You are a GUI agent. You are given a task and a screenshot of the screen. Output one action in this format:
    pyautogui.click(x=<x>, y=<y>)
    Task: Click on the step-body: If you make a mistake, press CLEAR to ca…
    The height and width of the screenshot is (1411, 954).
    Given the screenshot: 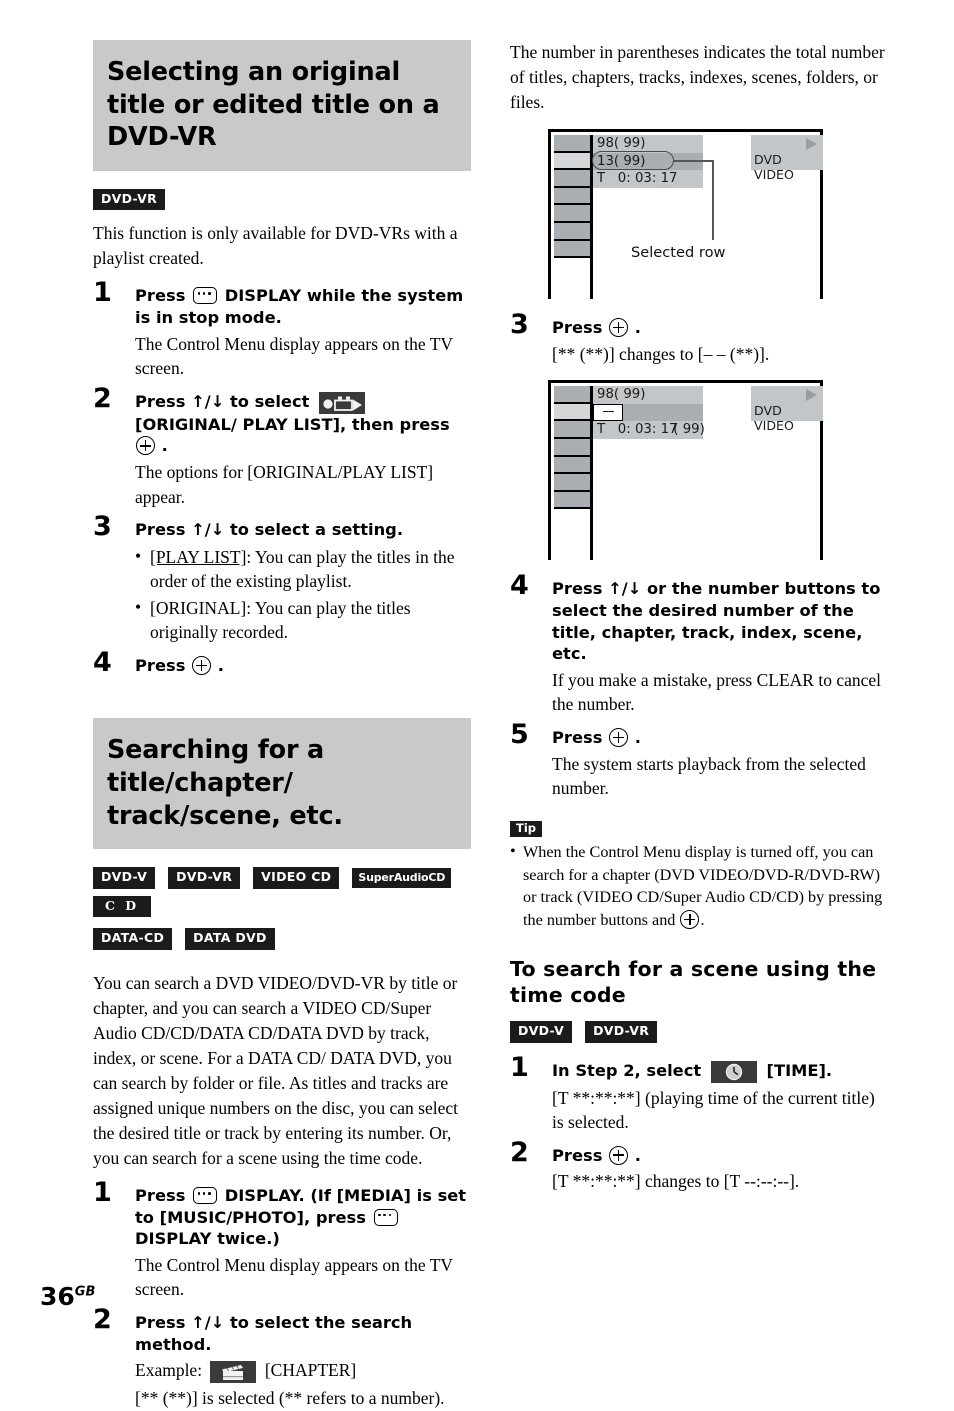 What is the action you would take?
    pyautogui.click(x=716, y=692)
    